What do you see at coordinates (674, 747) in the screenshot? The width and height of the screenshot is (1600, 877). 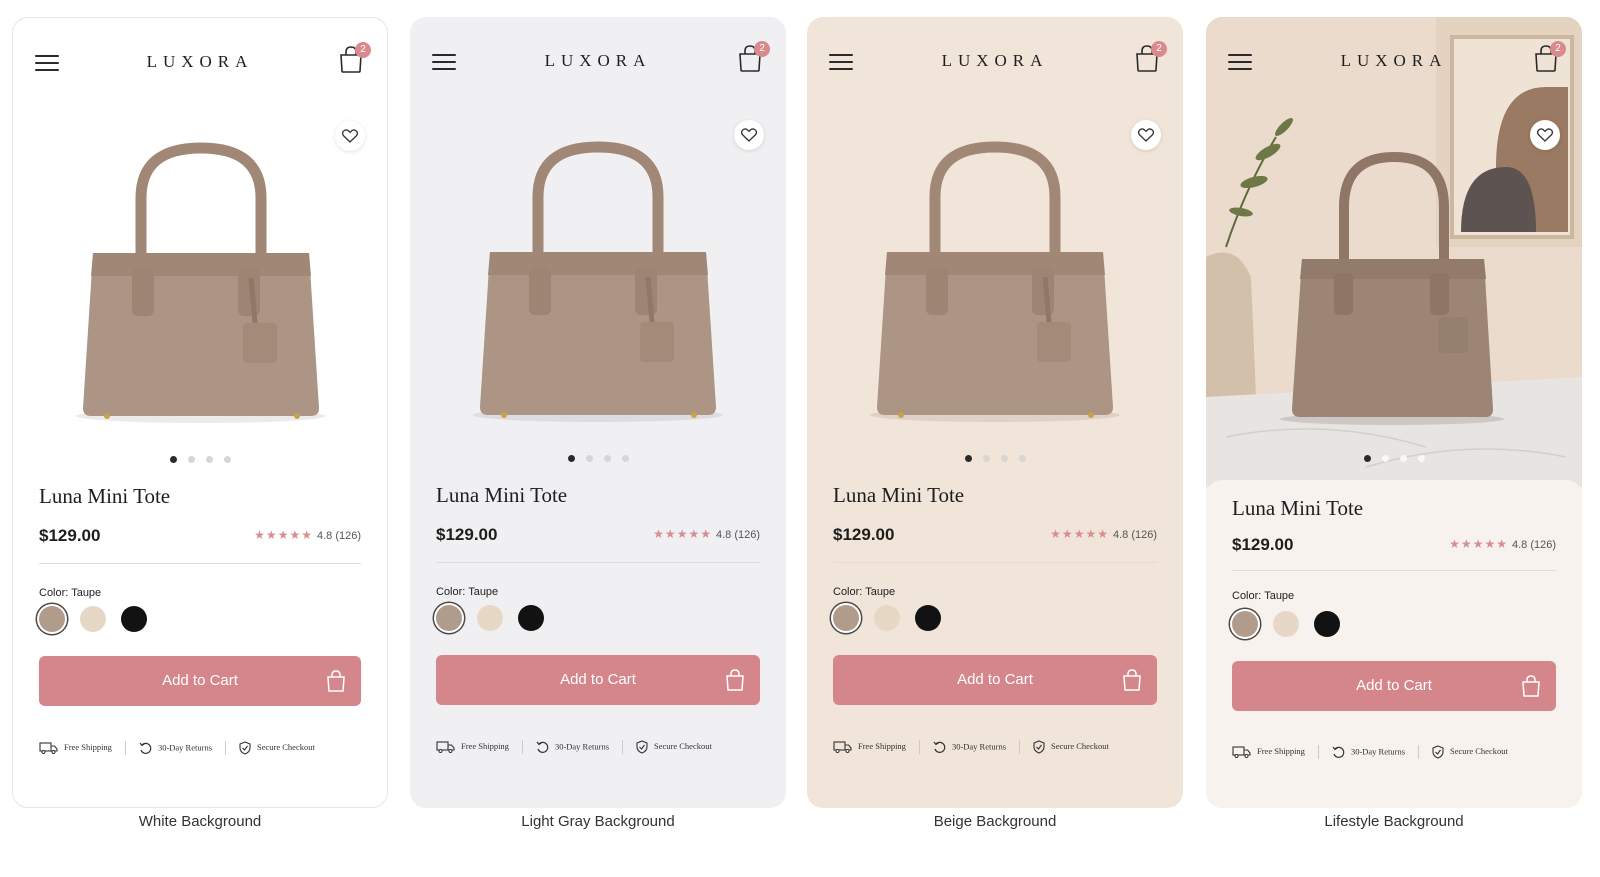 I see `feature-checkout: Secure Checkout` at bounding box center [674, 747].